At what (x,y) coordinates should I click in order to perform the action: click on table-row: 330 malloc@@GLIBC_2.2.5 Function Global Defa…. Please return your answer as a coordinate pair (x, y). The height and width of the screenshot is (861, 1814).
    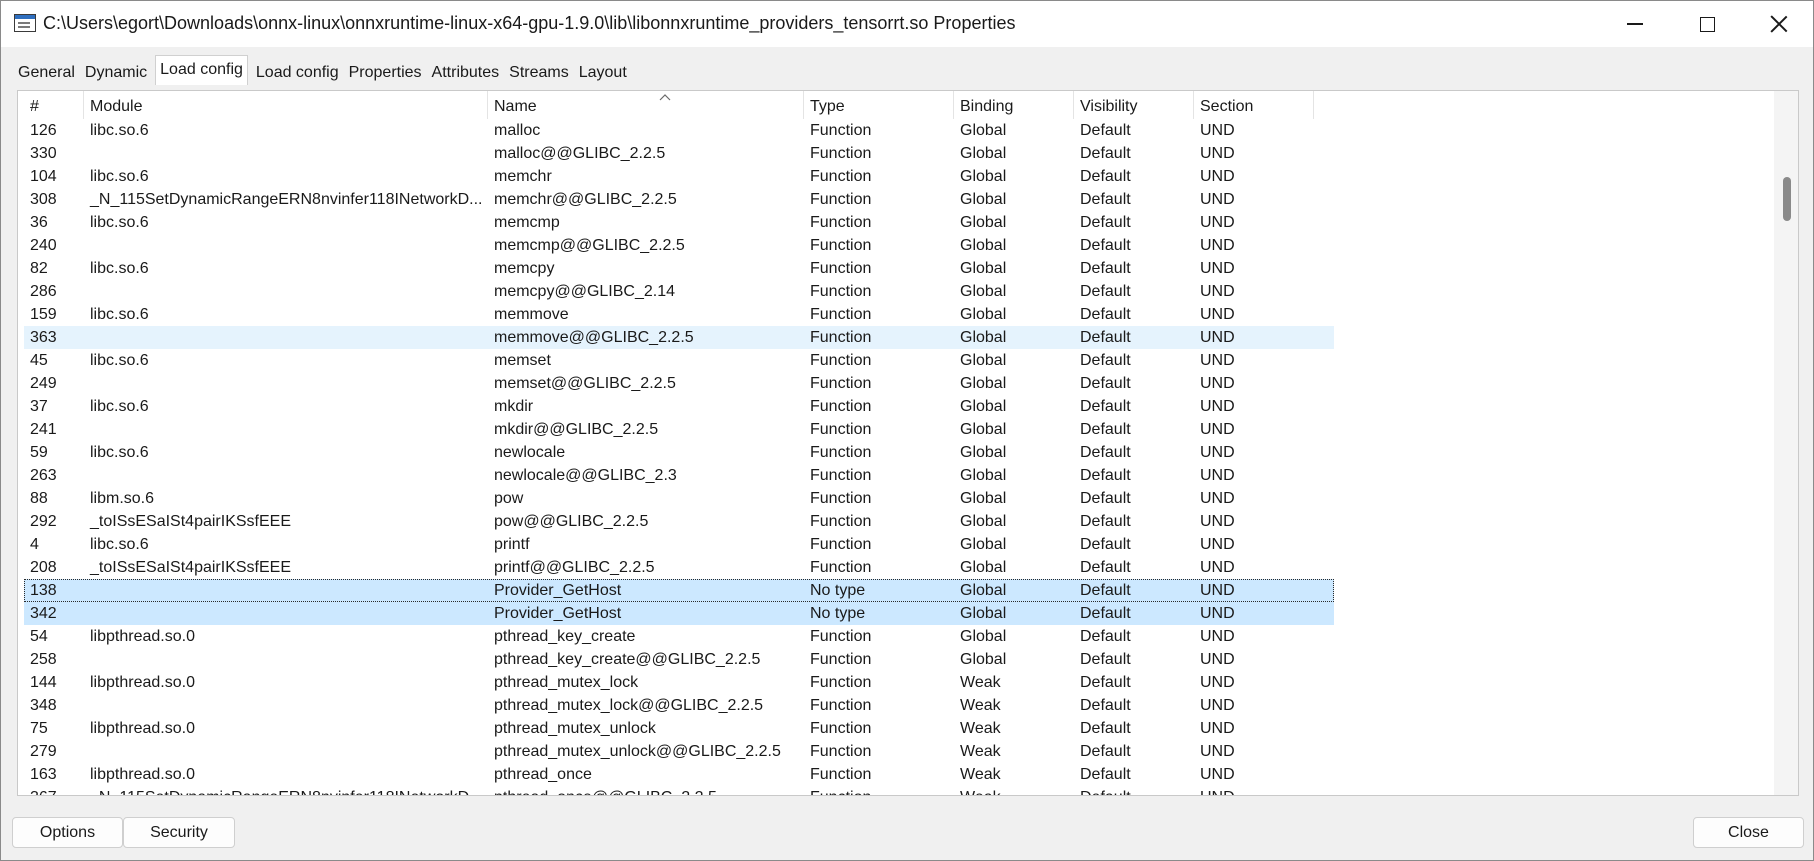
    Looking at the image, I should click on (679, 153).